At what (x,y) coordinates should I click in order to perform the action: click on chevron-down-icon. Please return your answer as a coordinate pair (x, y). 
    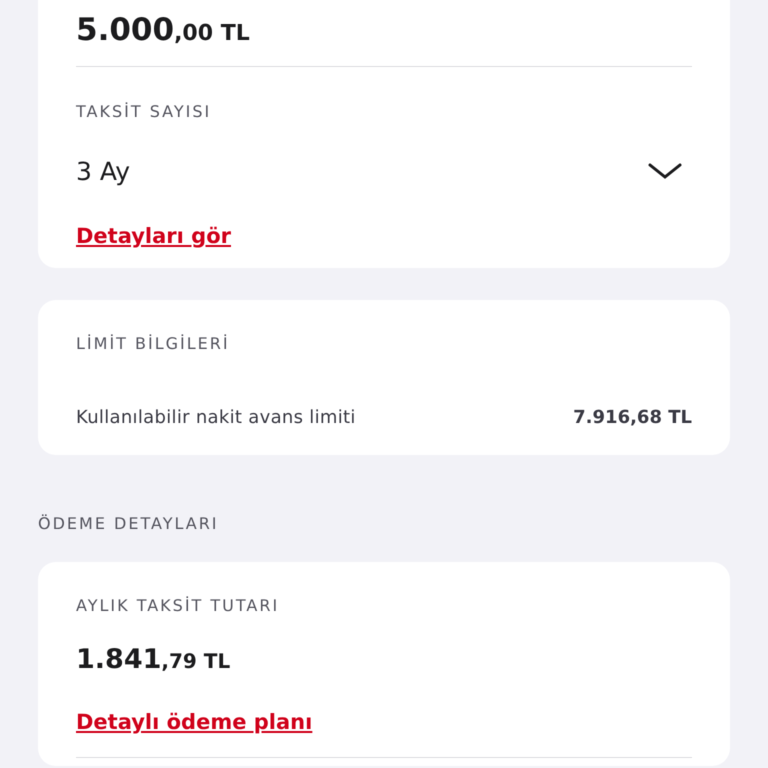
    Looking at the image, I should click on (665, 171).